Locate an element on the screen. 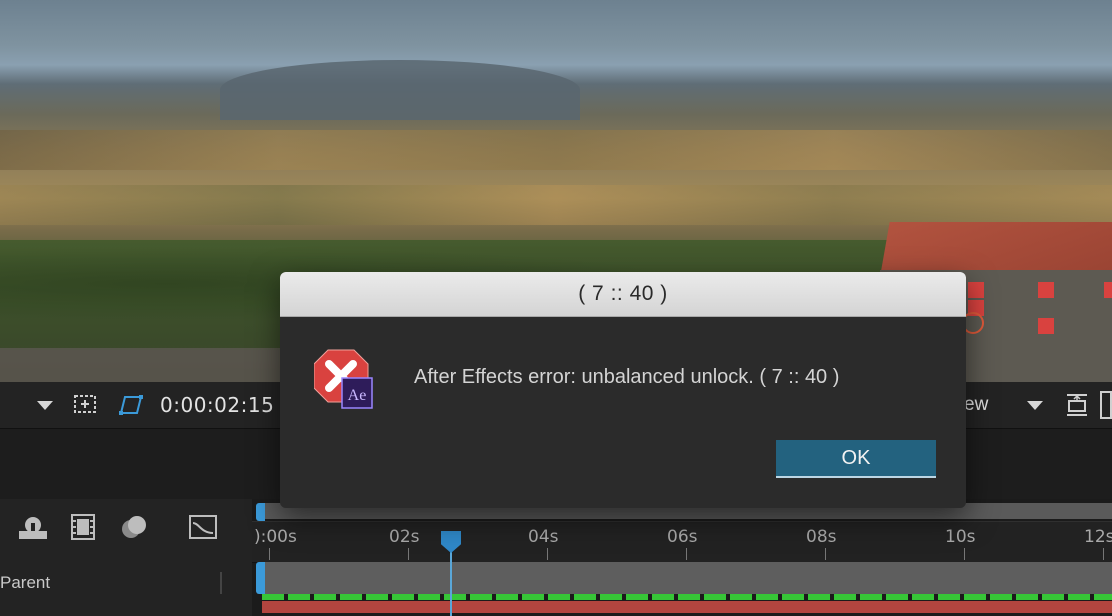  dialog-titlebar: ( 7 :: 40 ) is located at coordinates (623, 294).